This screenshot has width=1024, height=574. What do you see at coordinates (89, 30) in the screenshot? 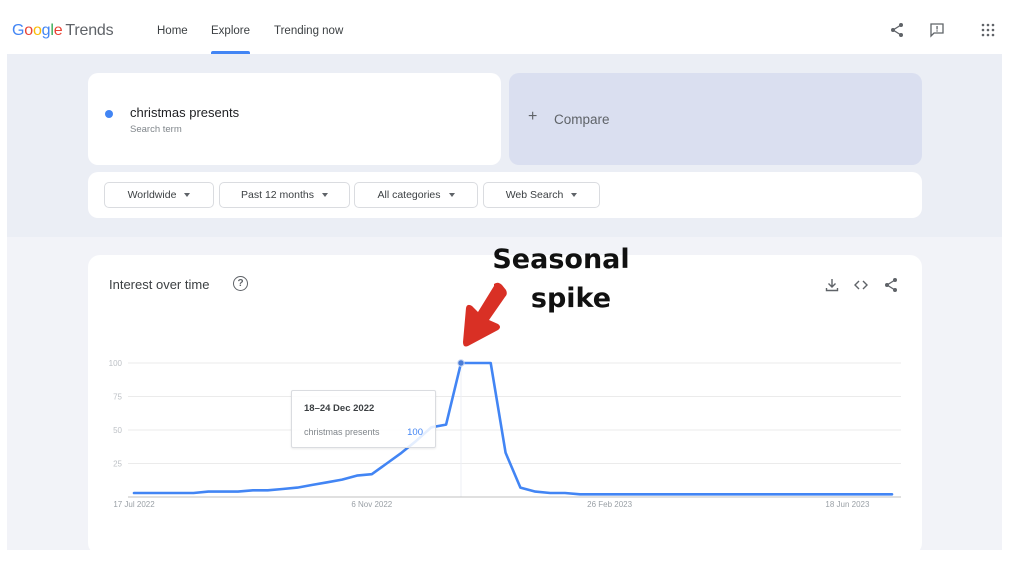
I see `logo-product-name: Trends` at bounding box center [89, 30].